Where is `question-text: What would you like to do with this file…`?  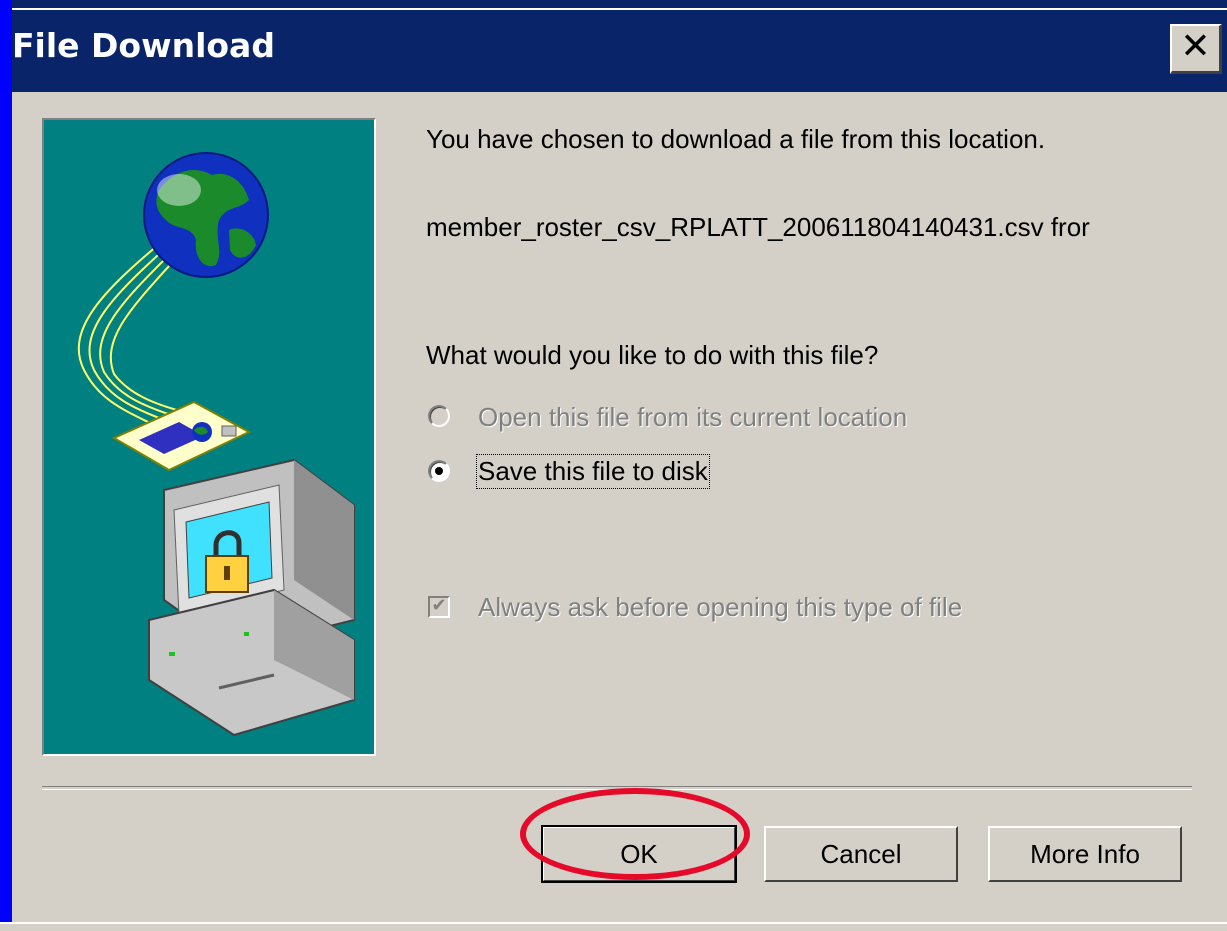
question-text: What would you like to do with this file… is located at coordinates (652, 355).